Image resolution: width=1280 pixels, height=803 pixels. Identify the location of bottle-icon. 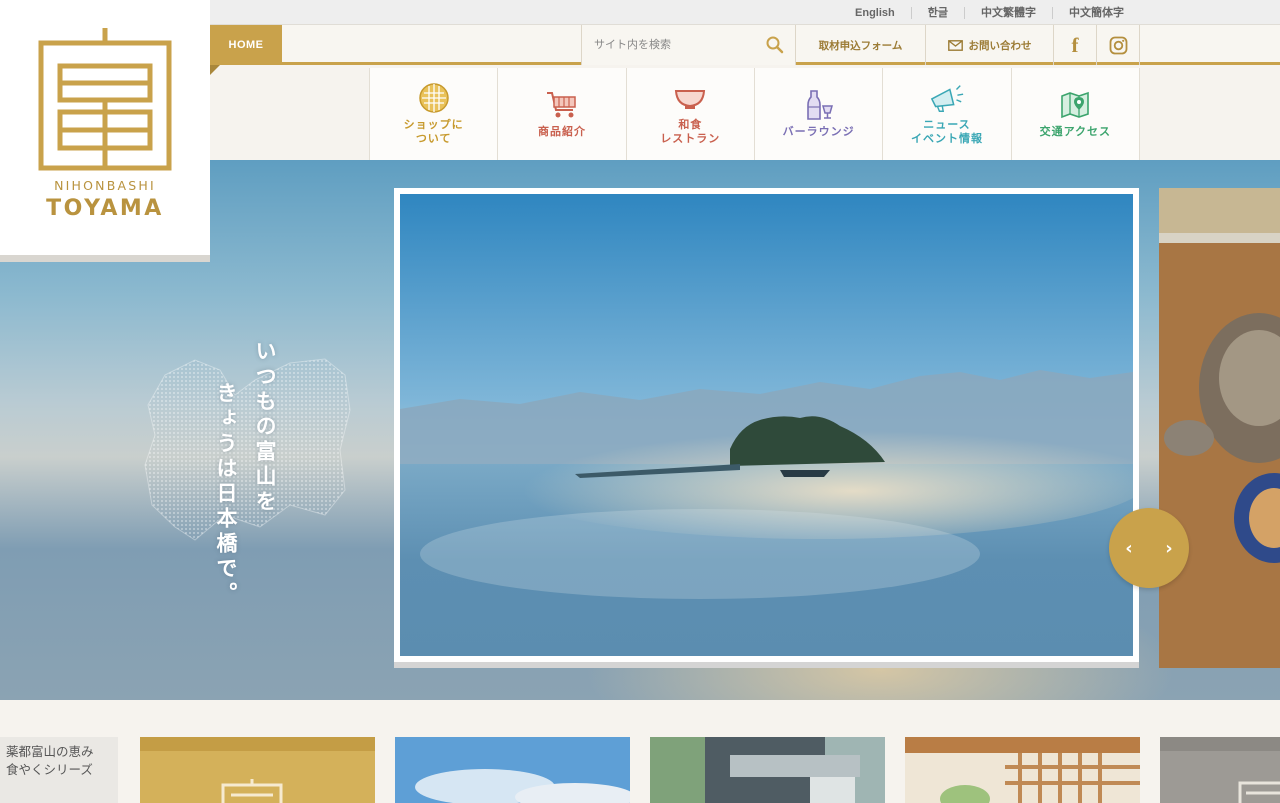
(819, 105).